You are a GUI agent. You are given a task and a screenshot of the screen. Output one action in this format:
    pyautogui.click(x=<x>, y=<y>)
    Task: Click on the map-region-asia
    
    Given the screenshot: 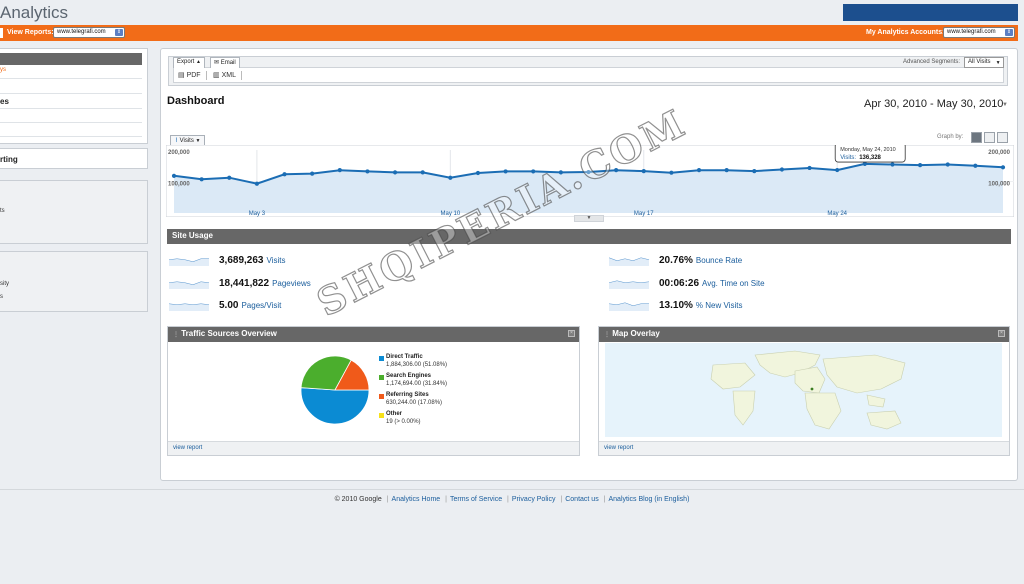 What is the action you would take?
    pyautogui.click(x=864, y=374)
    